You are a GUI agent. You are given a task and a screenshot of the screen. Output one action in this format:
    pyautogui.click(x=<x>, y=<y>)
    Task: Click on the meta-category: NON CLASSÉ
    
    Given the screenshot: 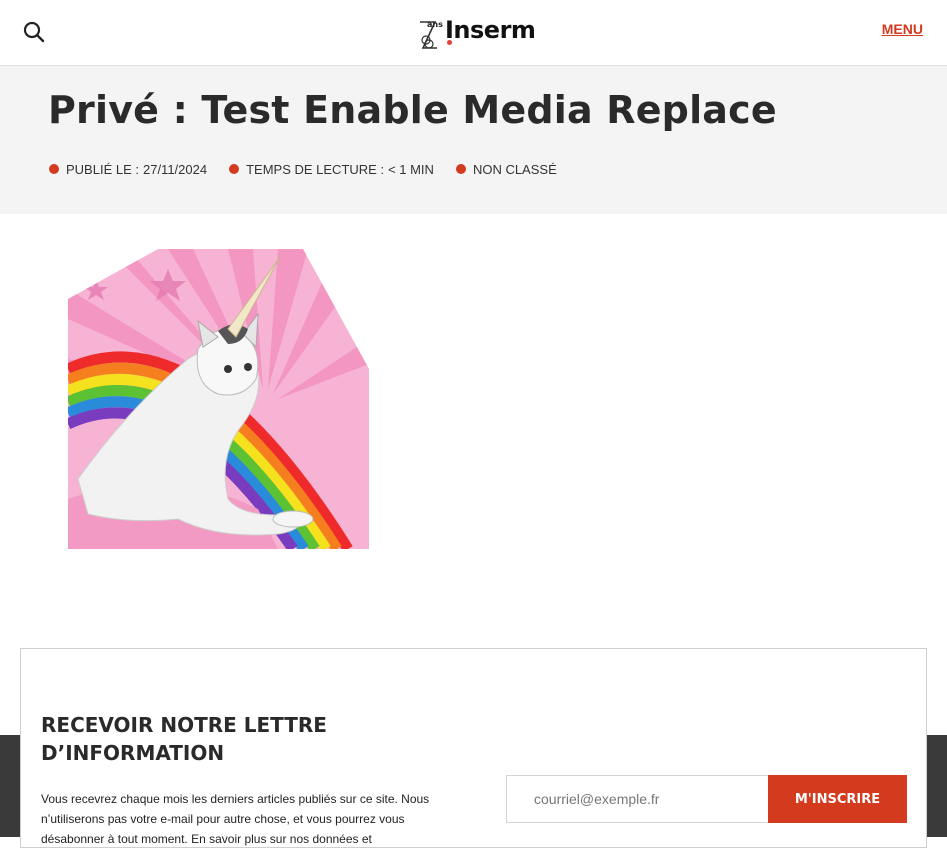 What is the action you would take?
    pyautogui.click(x=506, y=169)
    